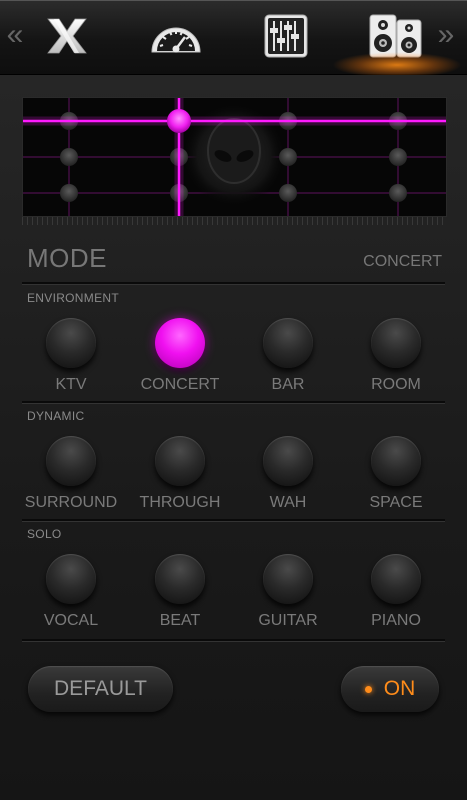 The width and height of the screenshot is (467, 800). Describe the element at coordinates (180, 384) in the screenshot. I see `knob-label-concert: CONCERT` at that location.